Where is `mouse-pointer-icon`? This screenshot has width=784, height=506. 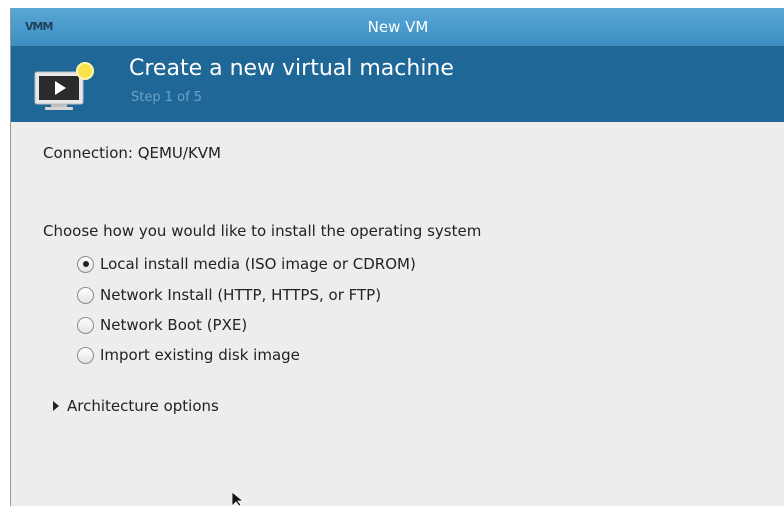
mouse-pointer-icon is located at coordinates (238, 499).